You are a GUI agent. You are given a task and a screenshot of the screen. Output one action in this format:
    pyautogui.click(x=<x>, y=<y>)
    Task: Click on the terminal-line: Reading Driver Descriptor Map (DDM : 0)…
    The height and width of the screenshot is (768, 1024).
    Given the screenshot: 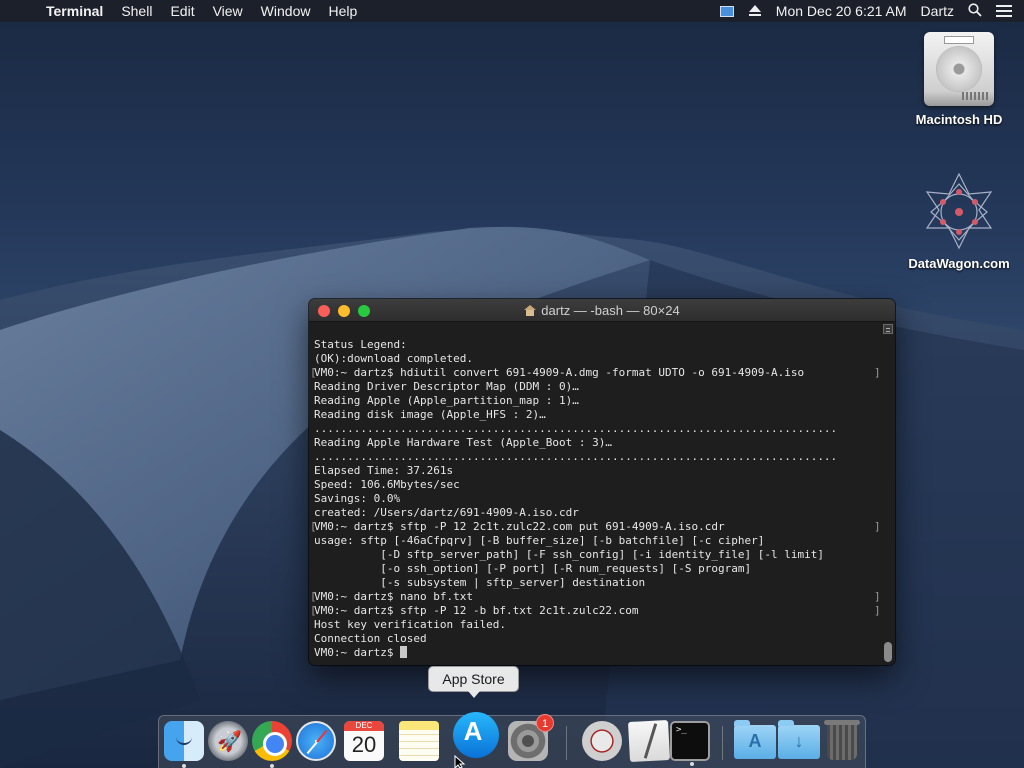 What is the action you would take?
    pyautogui.click(x=446, y=386)
    